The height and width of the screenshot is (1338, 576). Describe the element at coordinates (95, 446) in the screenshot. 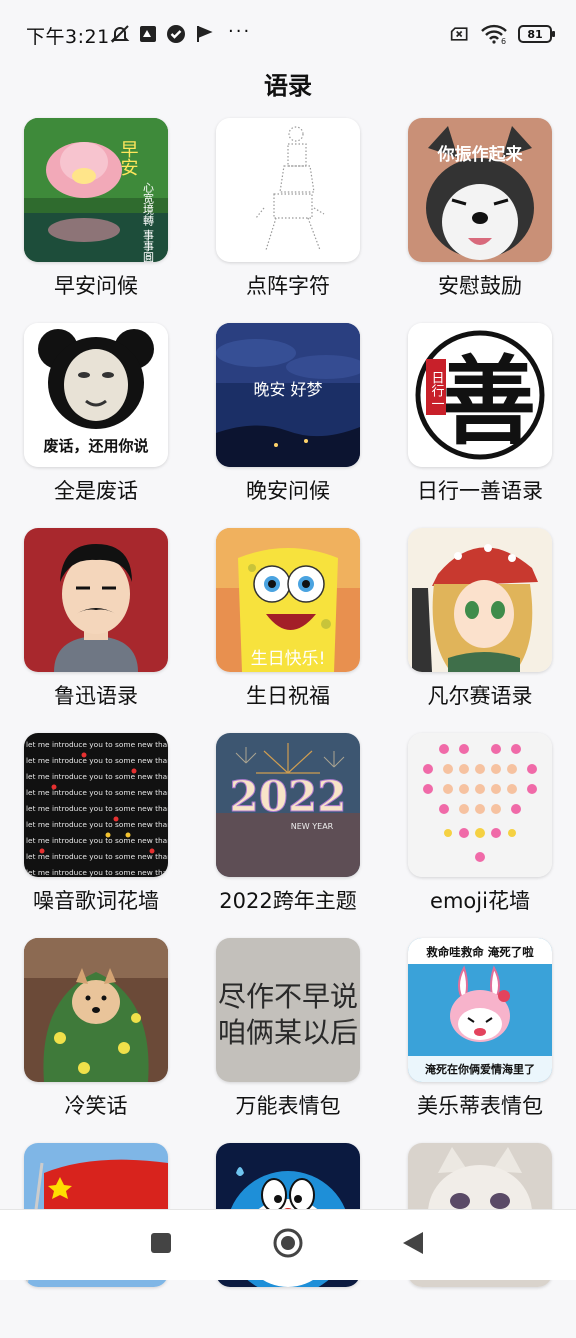

I see `svg-text: 废话，还用你说` at that location.